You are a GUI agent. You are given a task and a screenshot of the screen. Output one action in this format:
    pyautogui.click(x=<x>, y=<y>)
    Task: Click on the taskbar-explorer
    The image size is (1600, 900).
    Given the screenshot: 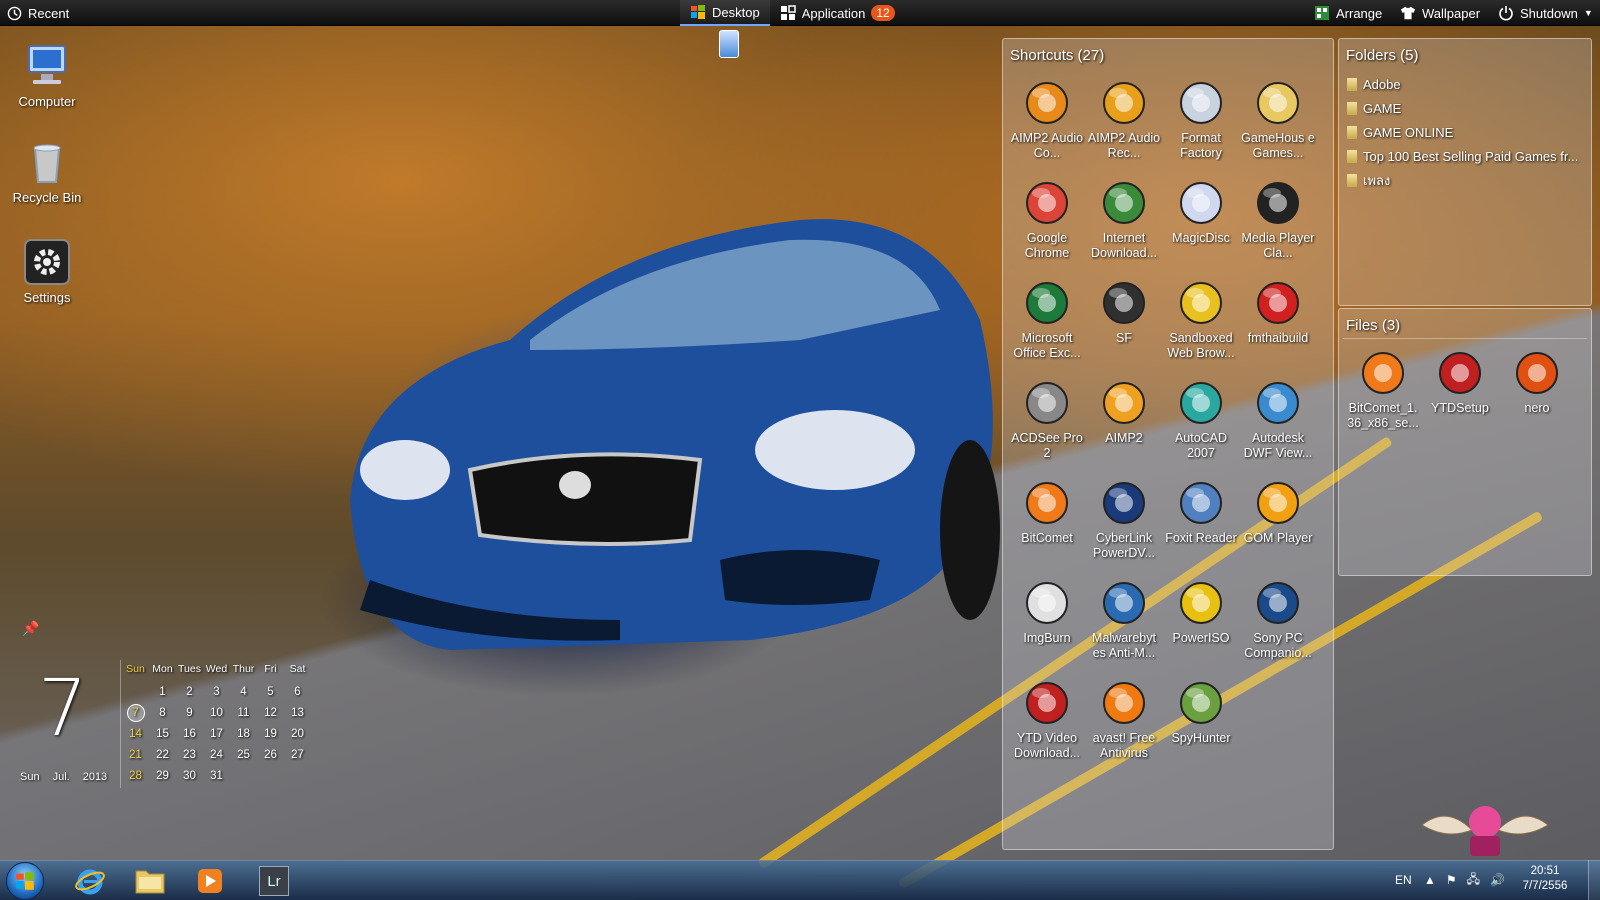 What is the action you would take?
    pyautogui.click(x=150, y=881)
    